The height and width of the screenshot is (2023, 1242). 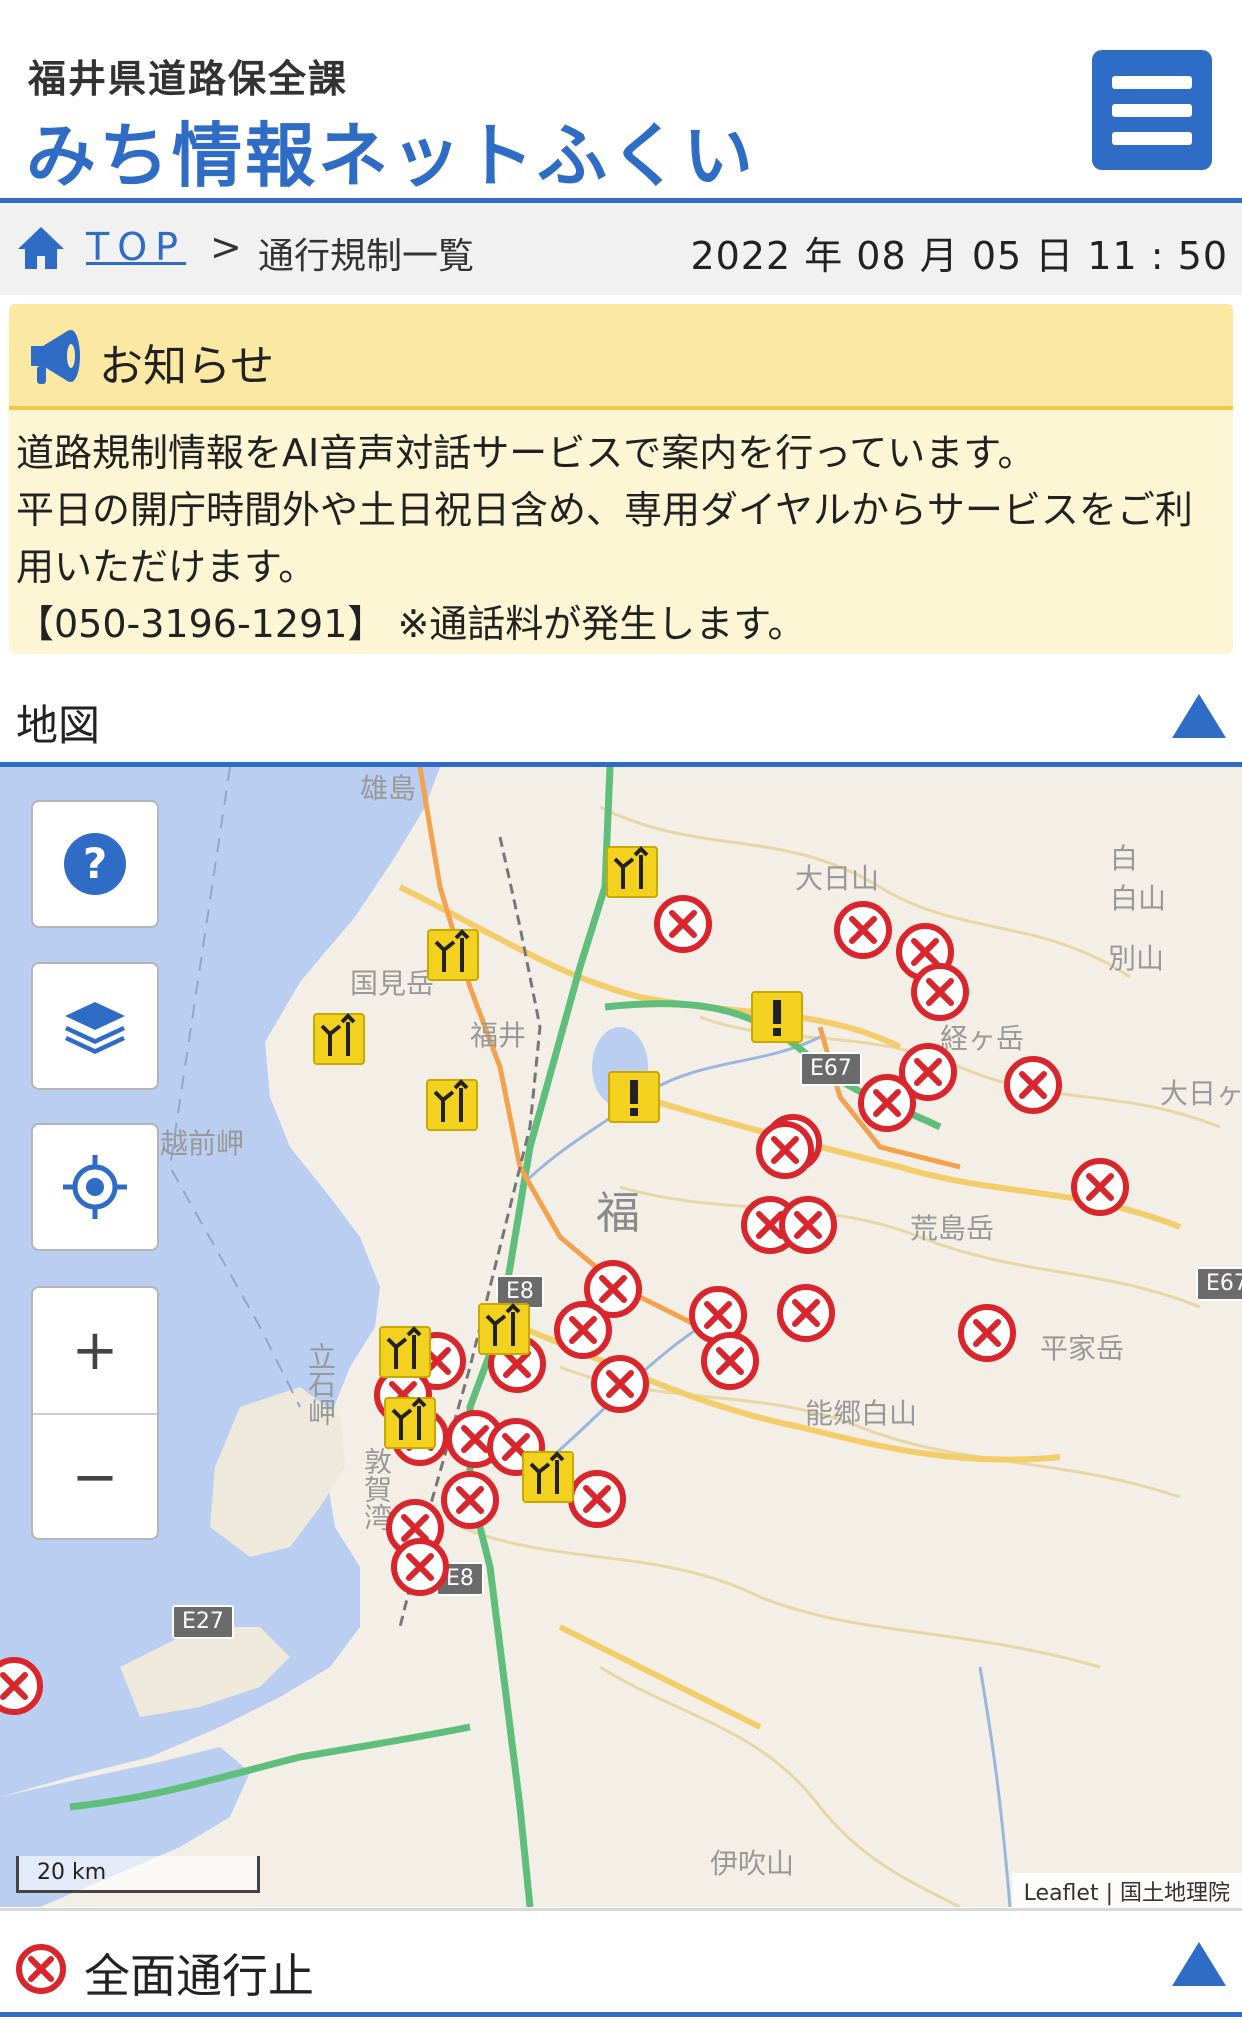 What do you see at coordinates (391, 150) in the screenshot?
I see `site-name: みち情報ネットふくい` at bounding box center [391, 150].